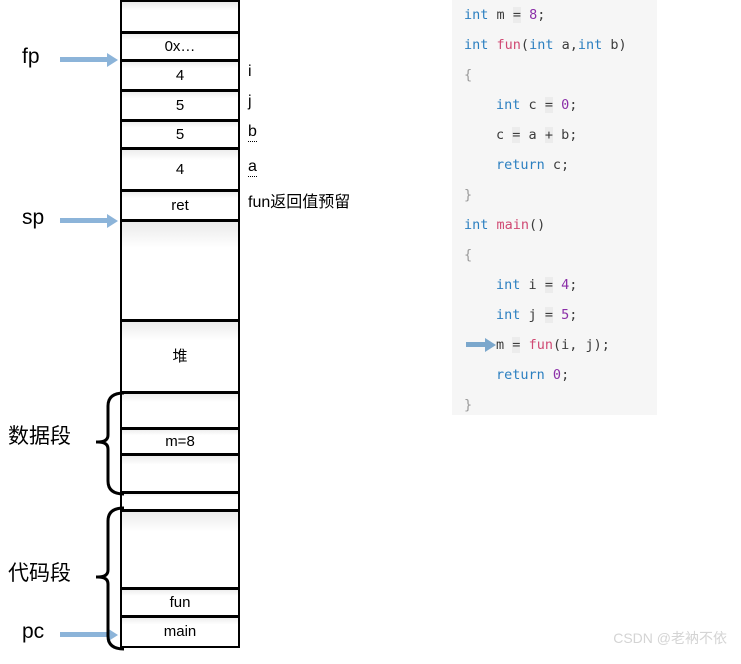  Describe the element at coordinates (581, 345) in the screenshot. I see `code-token: (i, j);` at that location.